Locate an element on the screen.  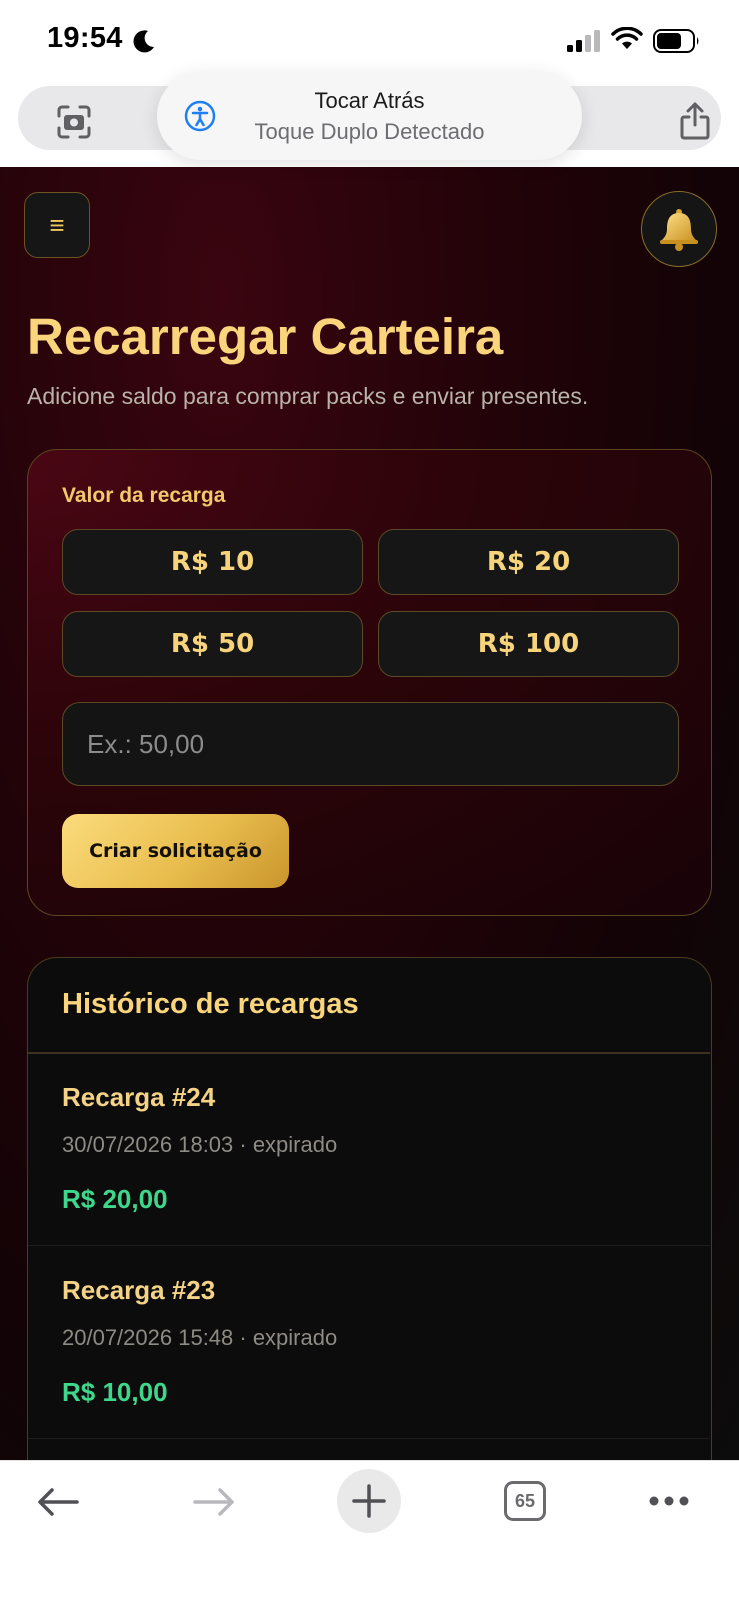
screenshot-lens-icon is located at coordinates (74, 122).